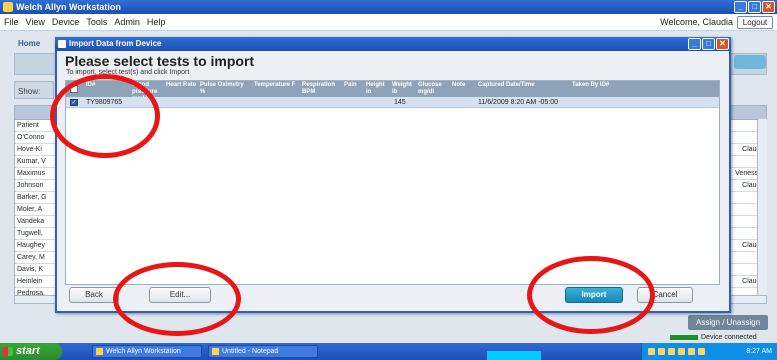 The image size is (777, 360). Describe the element at coordinates (709, 351) in the screenshot. I see `system-tray: 8:27 AM` at that location.